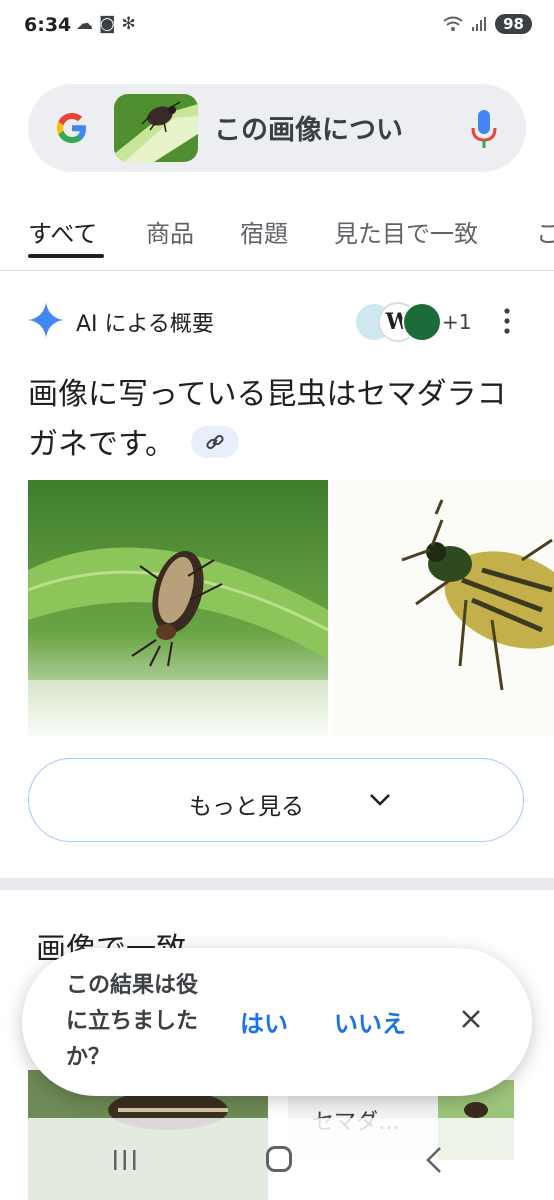 This screenshot has width=554, height=1200. Describe the element at coordinates (128, 24) in the screenshot. I see `pinwheel-icon: ✻` at that location.